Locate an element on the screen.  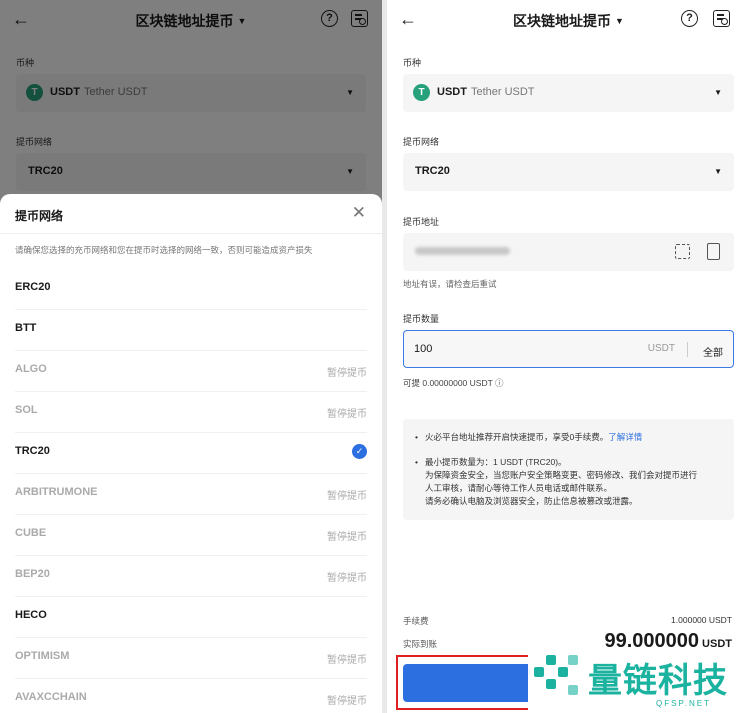
currency-name: Tether USDT is located at coordinates (502, 92).